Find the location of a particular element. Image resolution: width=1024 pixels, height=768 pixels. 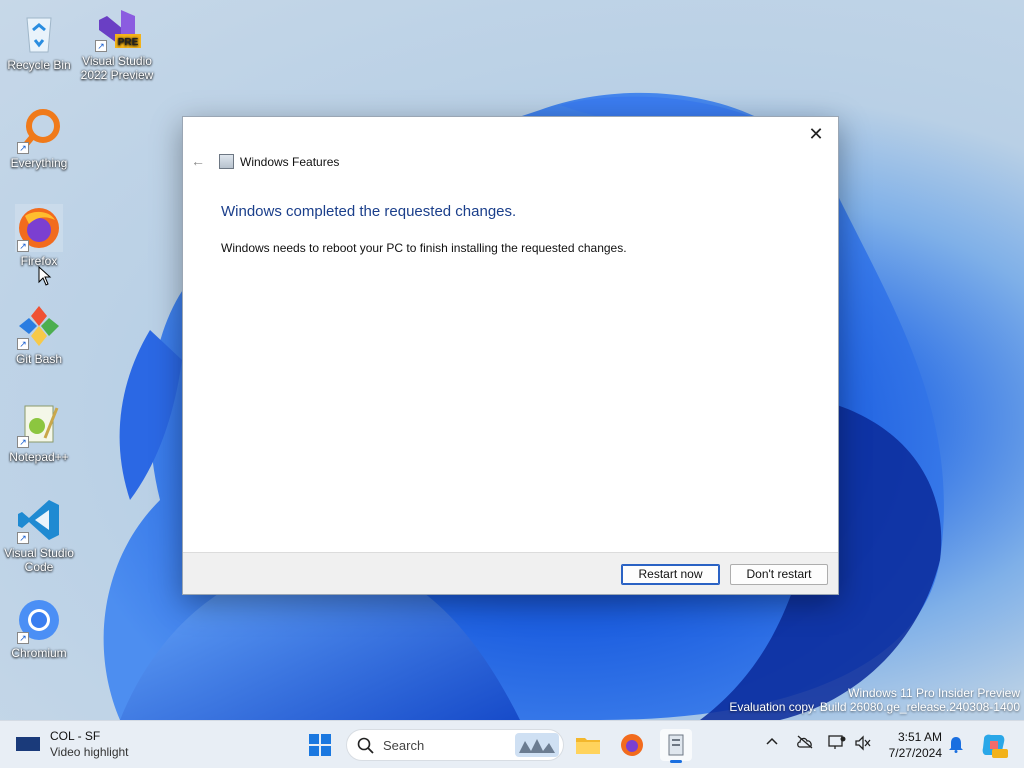

start-button is located at coordinates (320, 745).